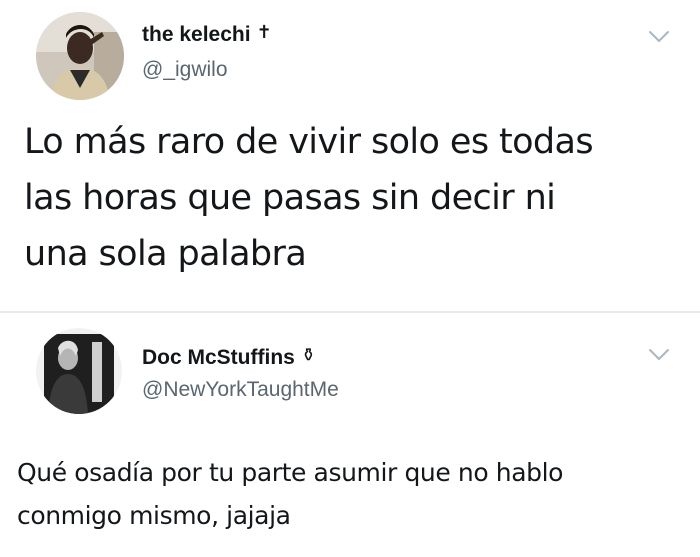  I want to click on user-handle: @_igwilo, so click(185, 70).